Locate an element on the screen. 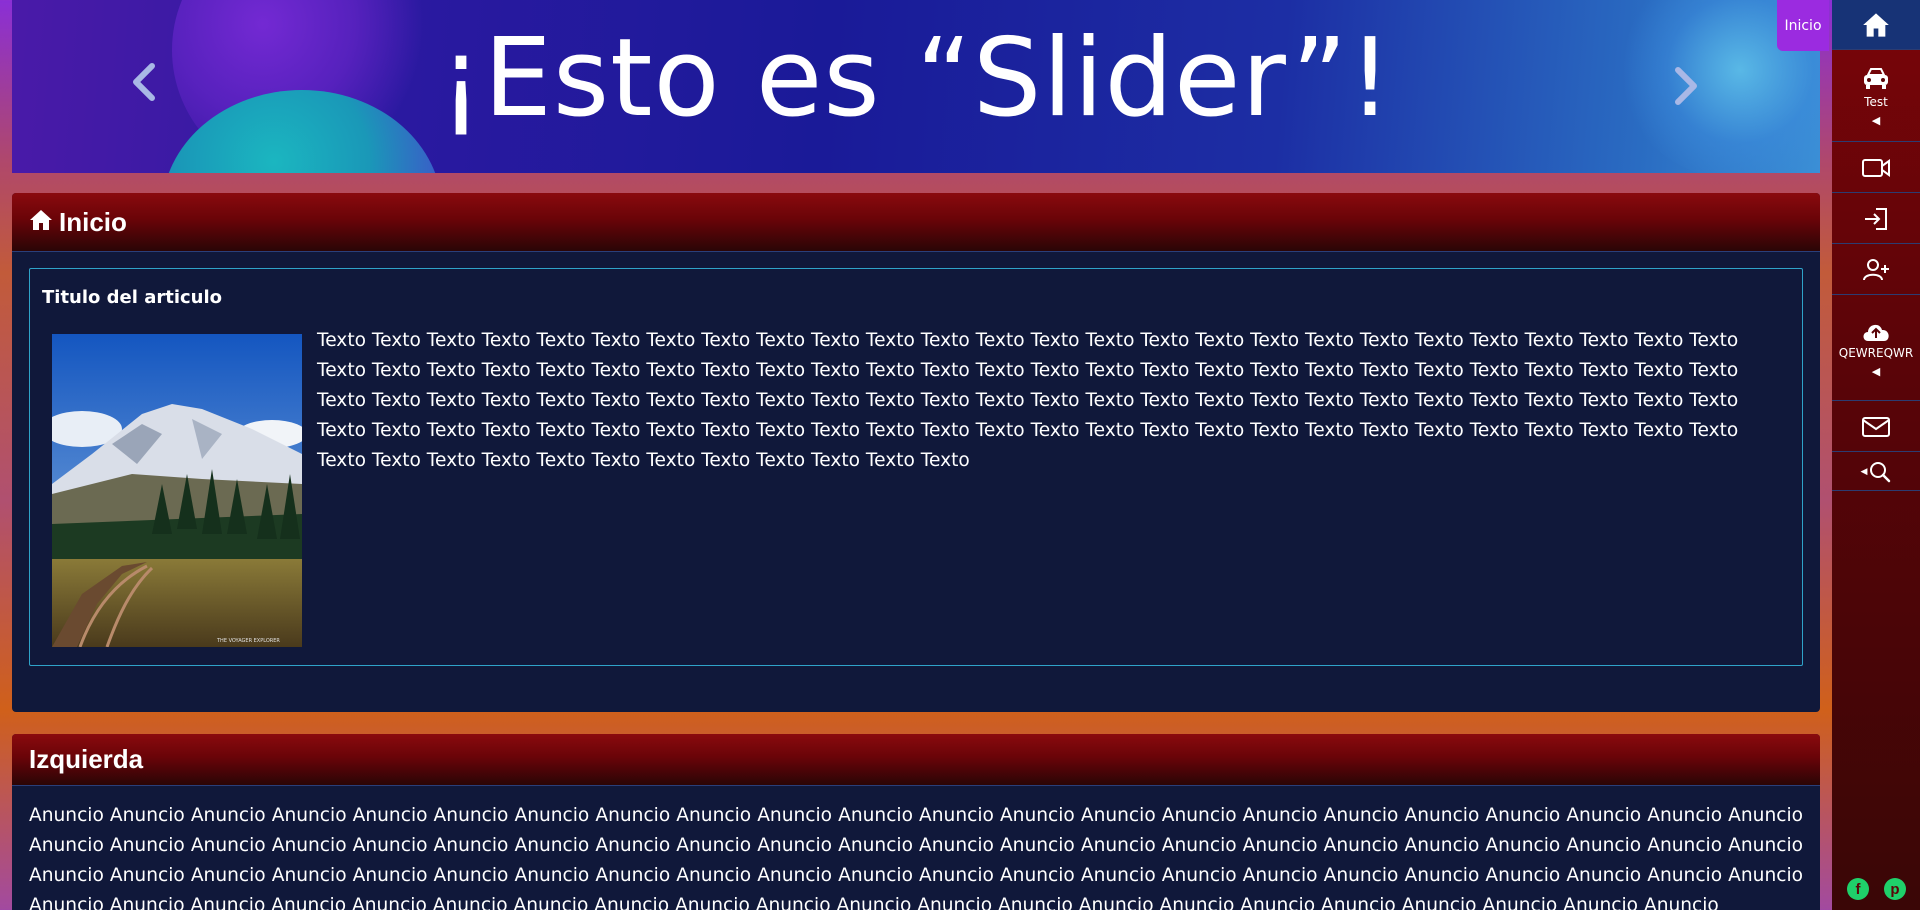 Image resolution: width=1920 pixels, height=910 pixels. sidebar-item-video is located at coordinates (1876, 168).